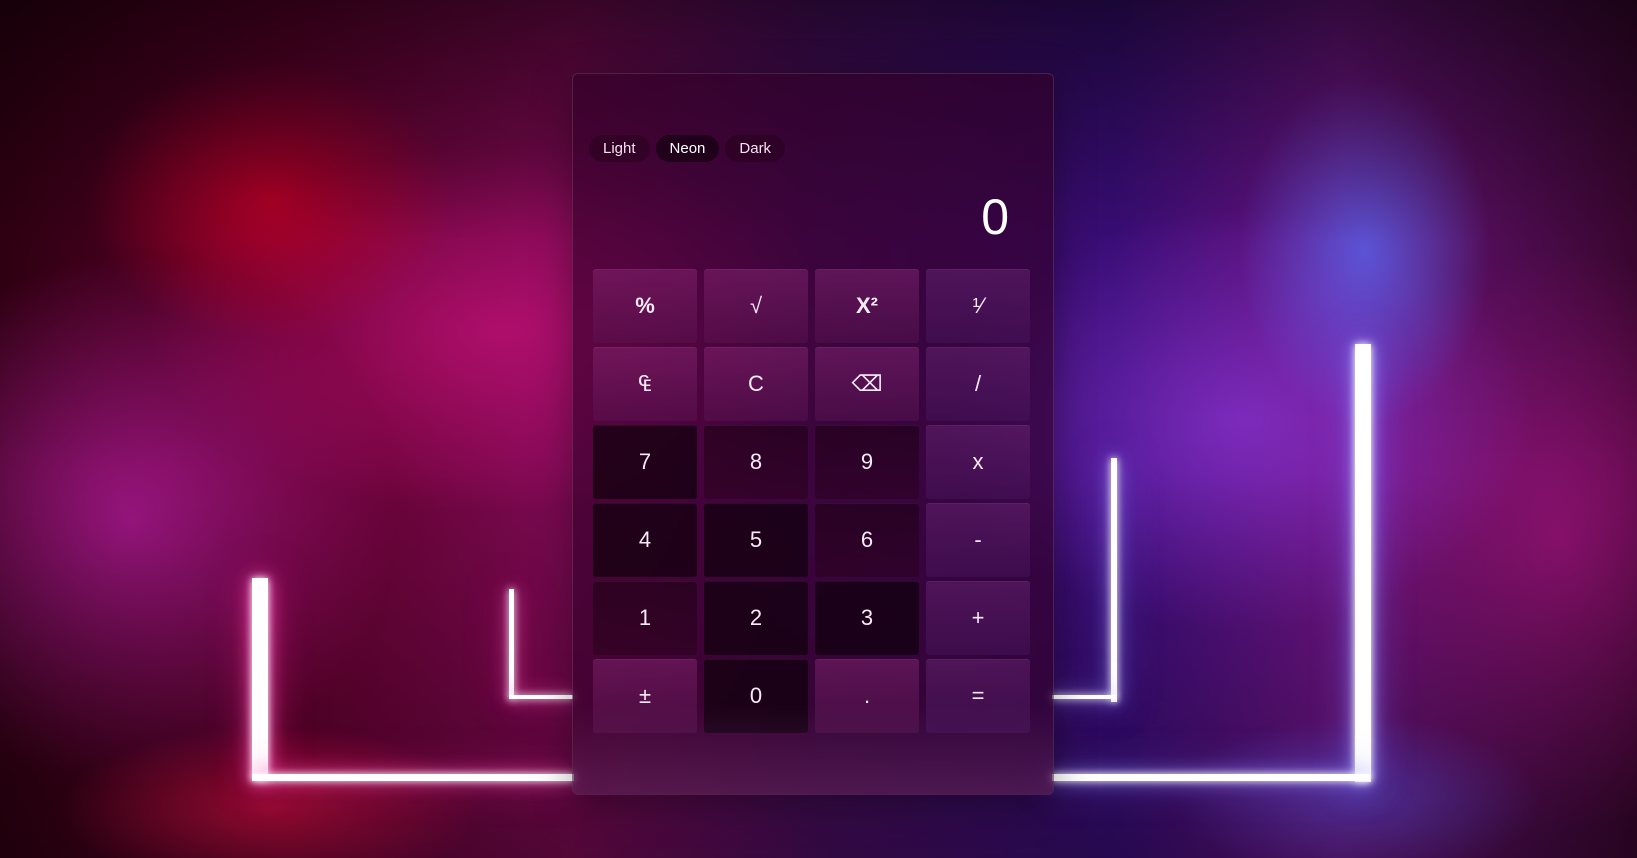  Describe the element at coordinates (978, 618) in the screenshot. I see `add-button: +` at that location.